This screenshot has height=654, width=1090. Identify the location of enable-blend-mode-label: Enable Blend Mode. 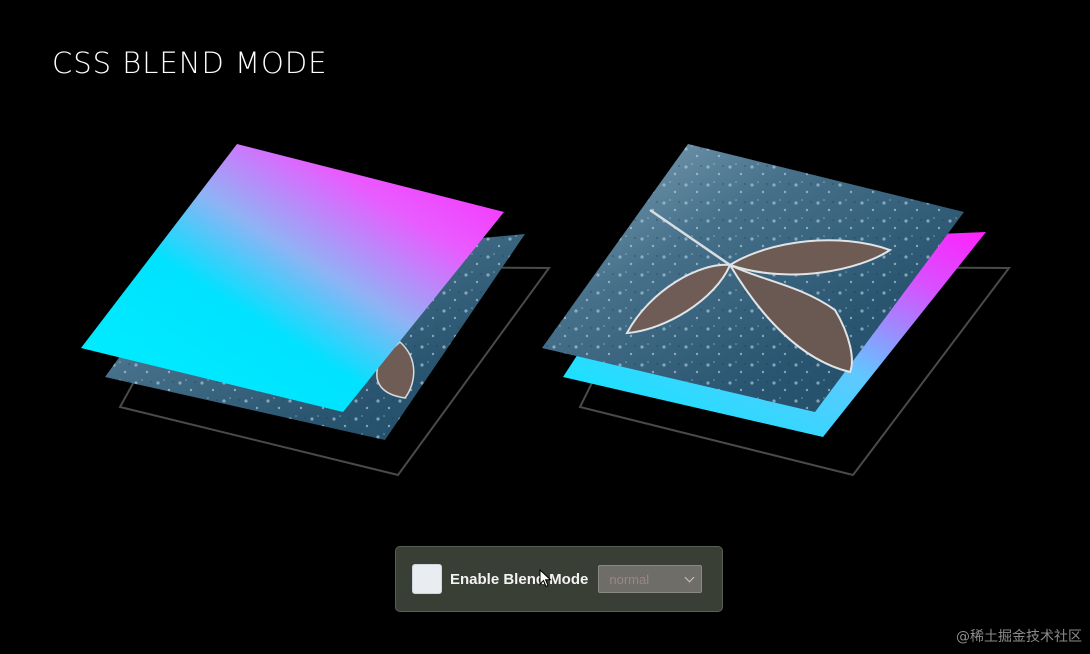
(519, 579).